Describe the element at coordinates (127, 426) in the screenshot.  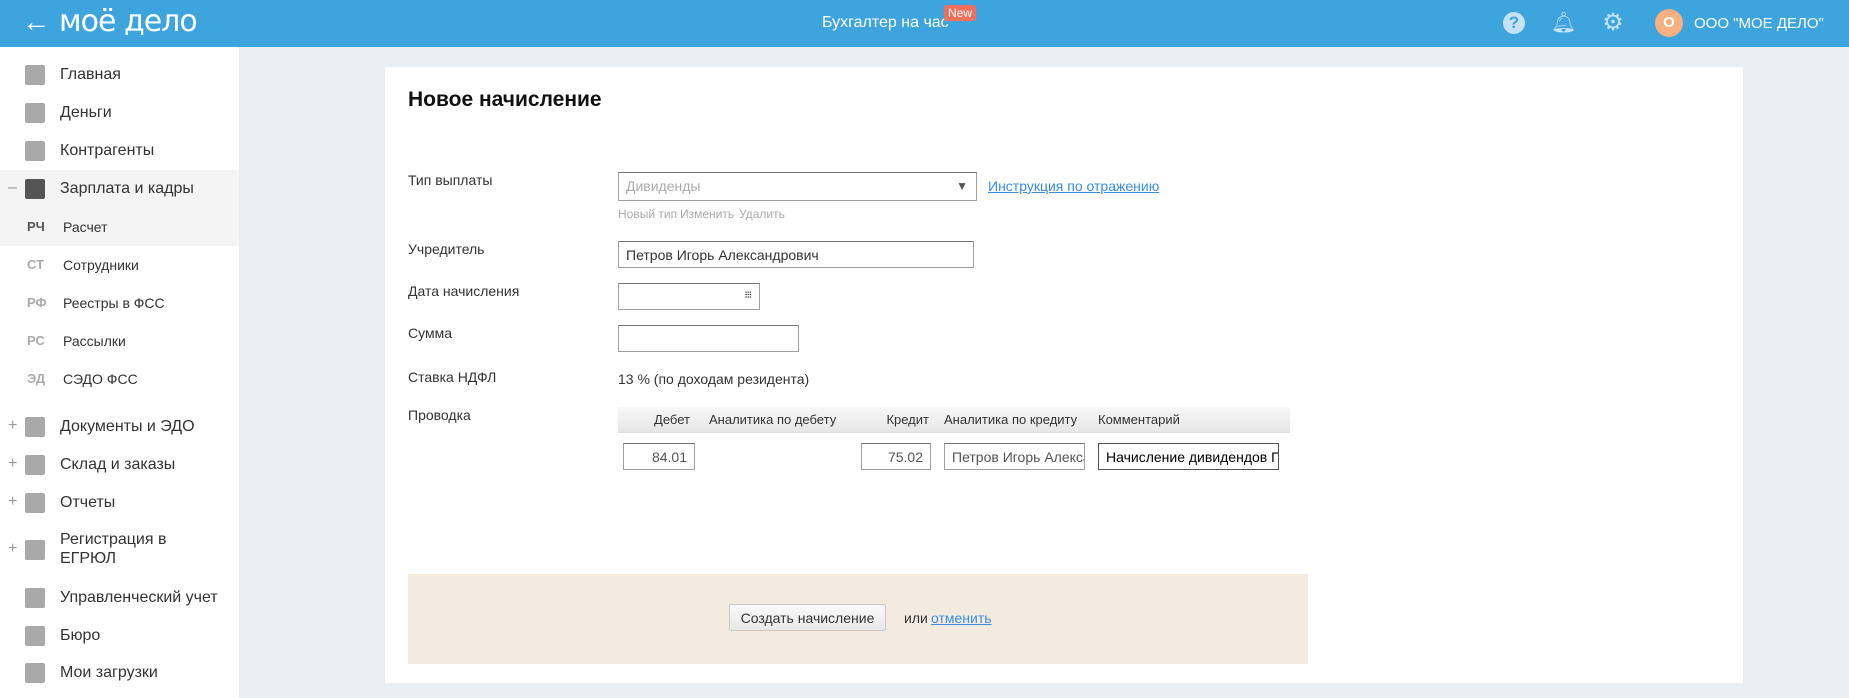
I see `sidebar-item-label: Документы и ЭДО` at that location.